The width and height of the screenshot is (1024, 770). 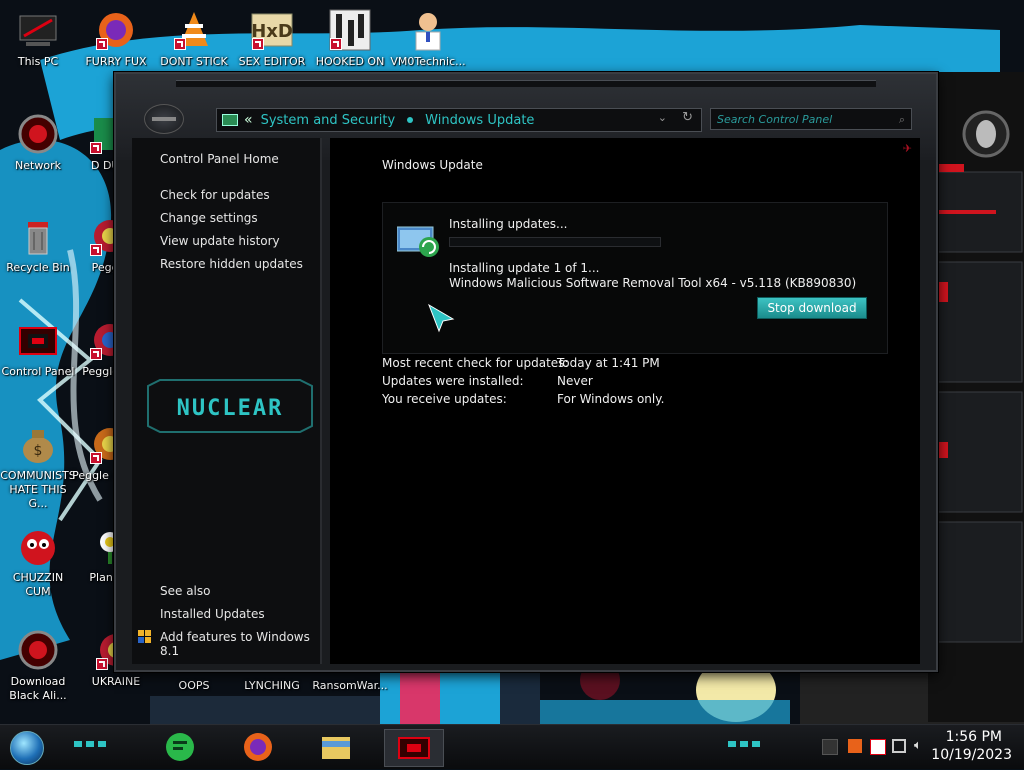 I want to click on sidebar-link-view-history: View update history, so click(x=220, y=241).